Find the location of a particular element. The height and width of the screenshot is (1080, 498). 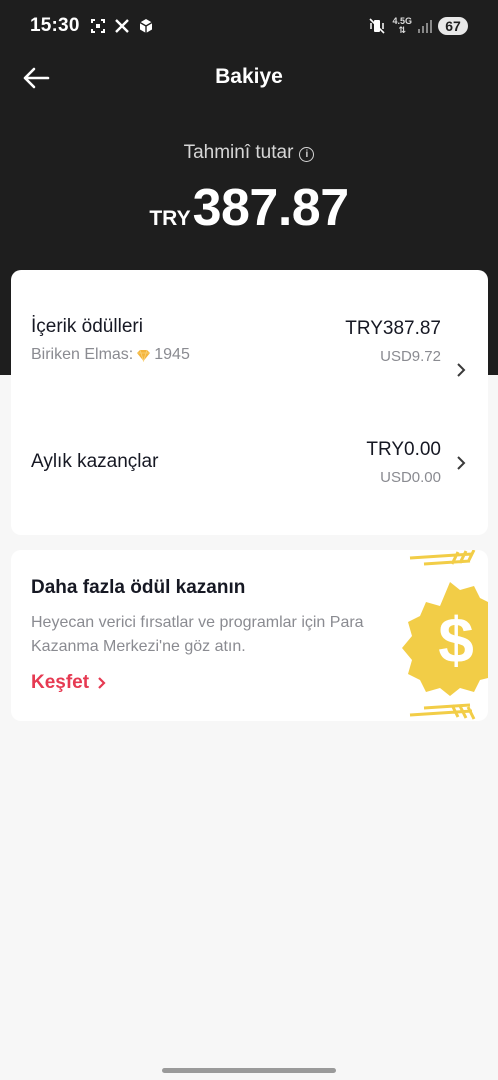

package-icon is located at coordinates (145, 26).